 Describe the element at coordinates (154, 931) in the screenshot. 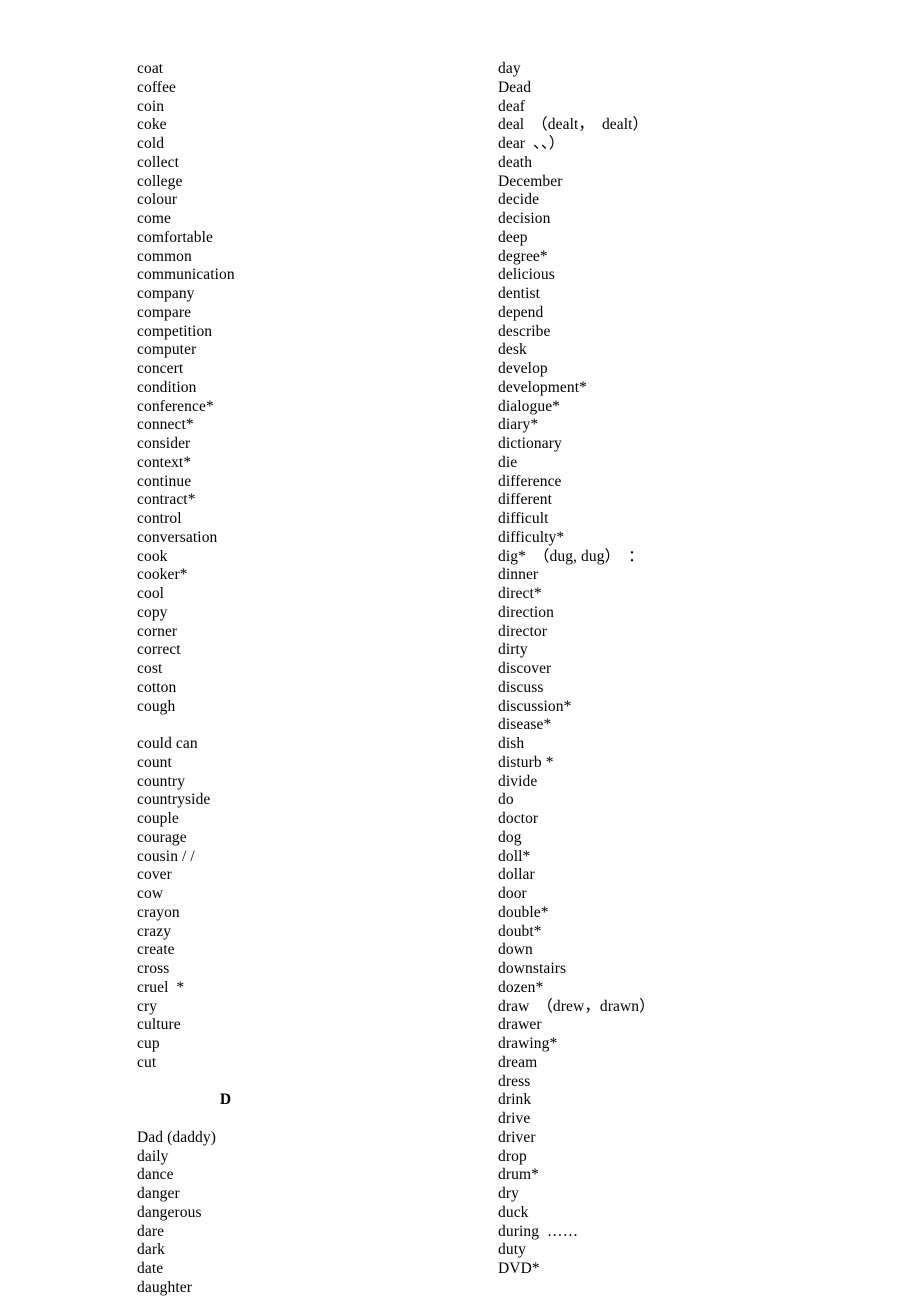

I see `vocabulary-entry: crazy` at that location.